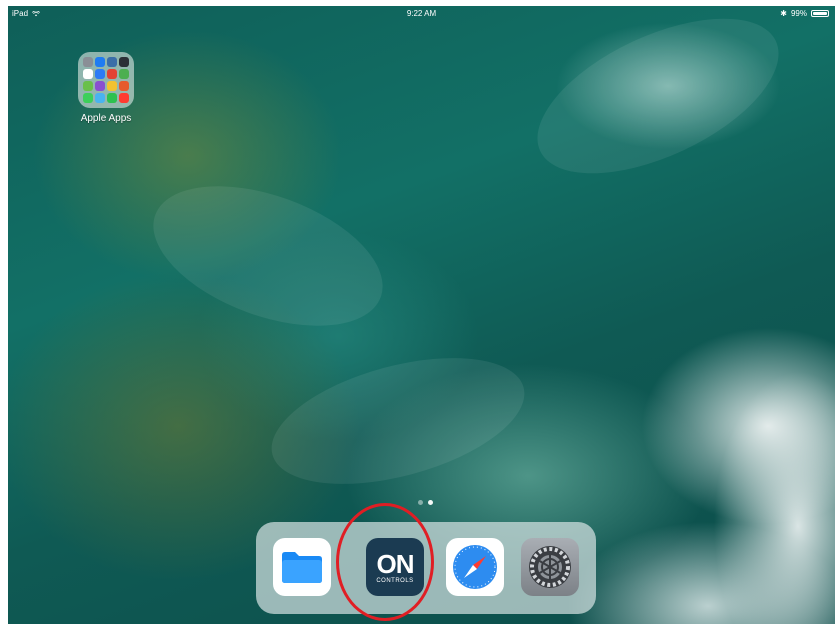  I want to click on gear-icon, so click(550, 567).